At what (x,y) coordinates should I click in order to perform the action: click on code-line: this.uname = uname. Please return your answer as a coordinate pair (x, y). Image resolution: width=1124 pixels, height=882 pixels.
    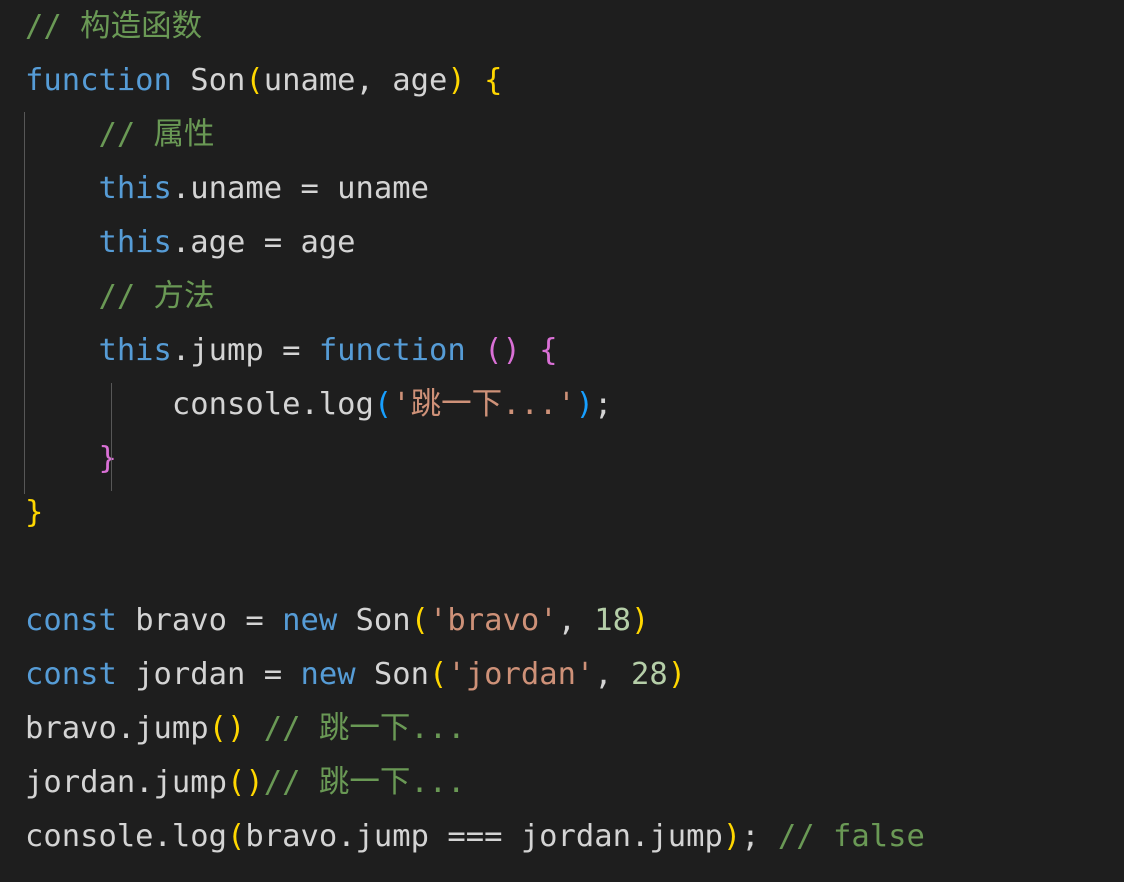
    Looking at the image, I should click on (562, 189).